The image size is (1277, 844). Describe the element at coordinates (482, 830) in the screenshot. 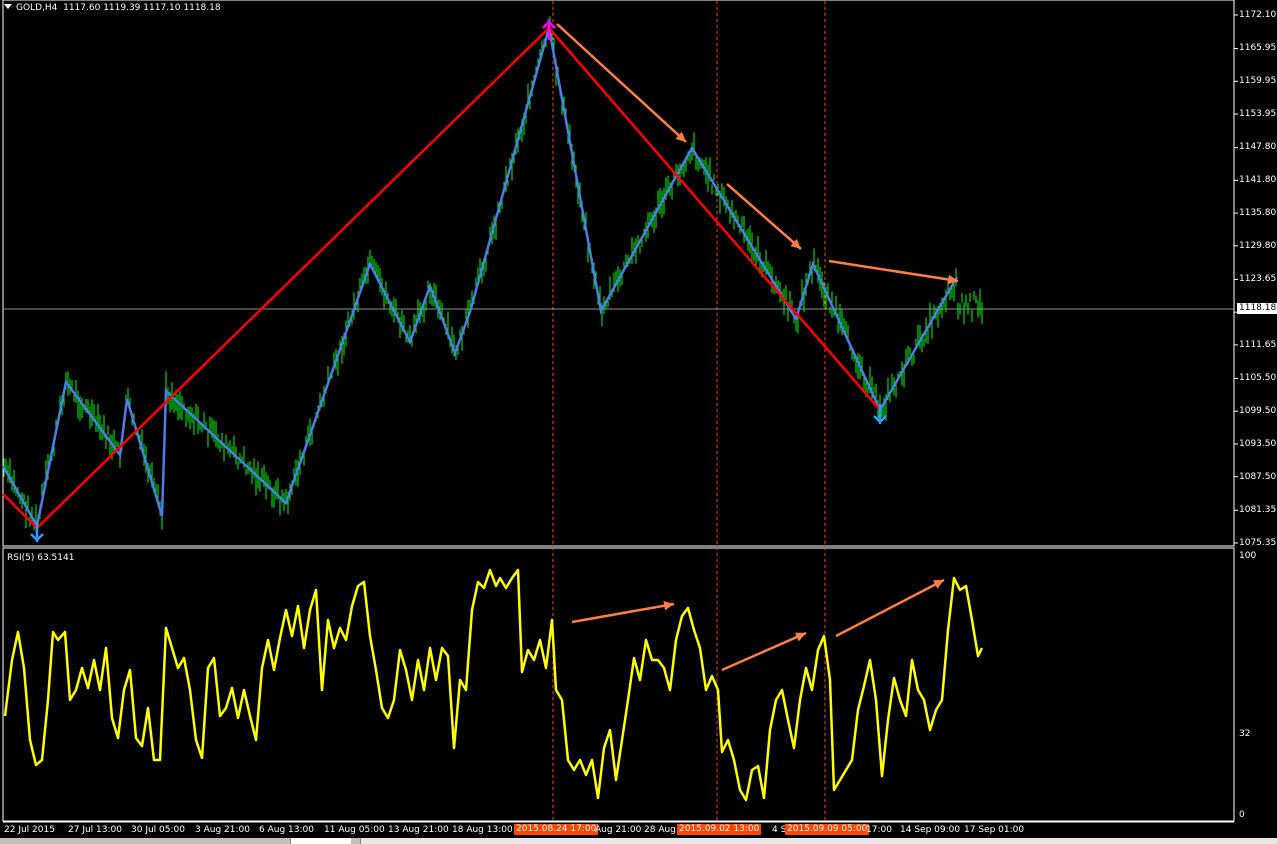

I see `time-tick-label: 18 Aug 13:00` at that location.